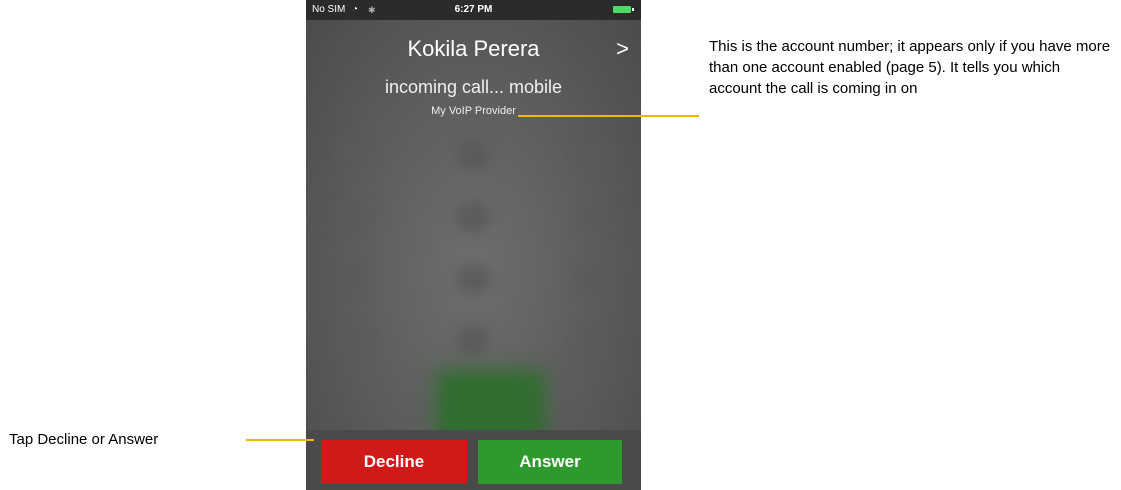 The width and height of the screenshot is (1121, 490). Describe the element at coordinates (84, 439) in the screenshot. I see `buttons-callout-text: Tap Decline or Answer` at that location.